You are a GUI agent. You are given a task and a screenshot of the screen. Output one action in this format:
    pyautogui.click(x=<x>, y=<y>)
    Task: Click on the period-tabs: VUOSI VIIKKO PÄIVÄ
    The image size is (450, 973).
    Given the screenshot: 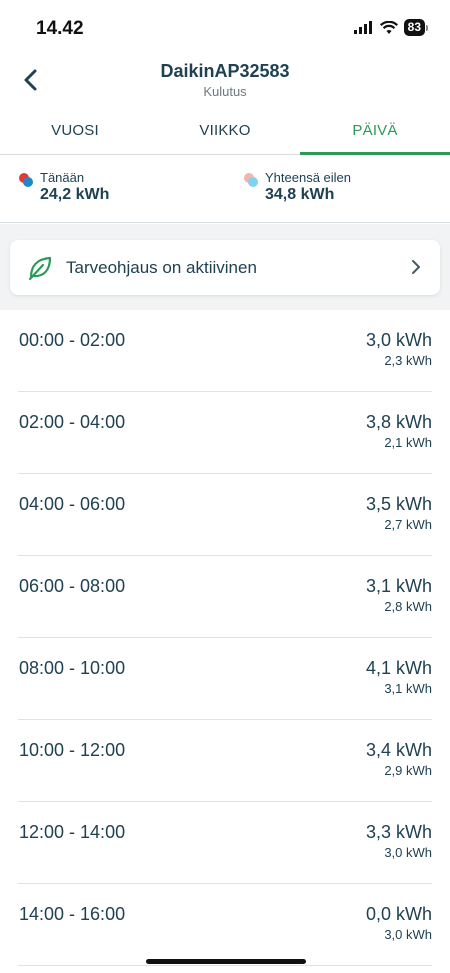 What is the action you would take?
    pyautogui.click(x=225, y=133)
    